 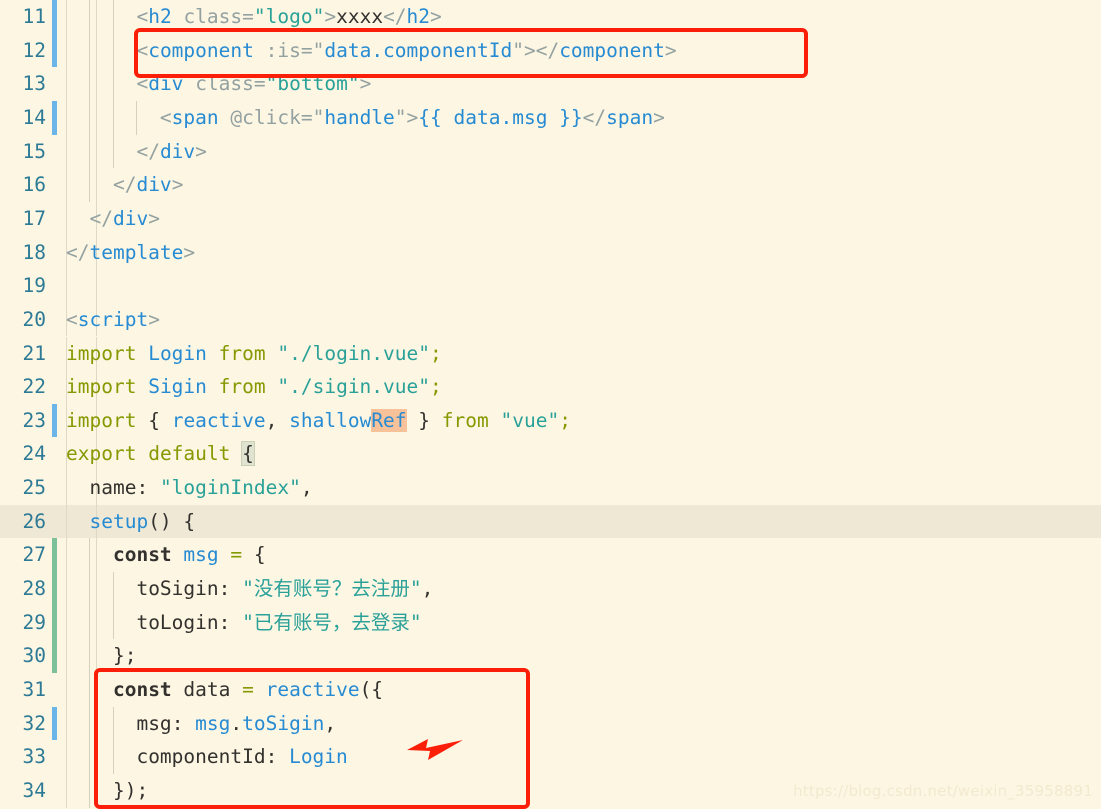 I want to click on code-token: 没有账号？去注册, so click(x=331, y=589).